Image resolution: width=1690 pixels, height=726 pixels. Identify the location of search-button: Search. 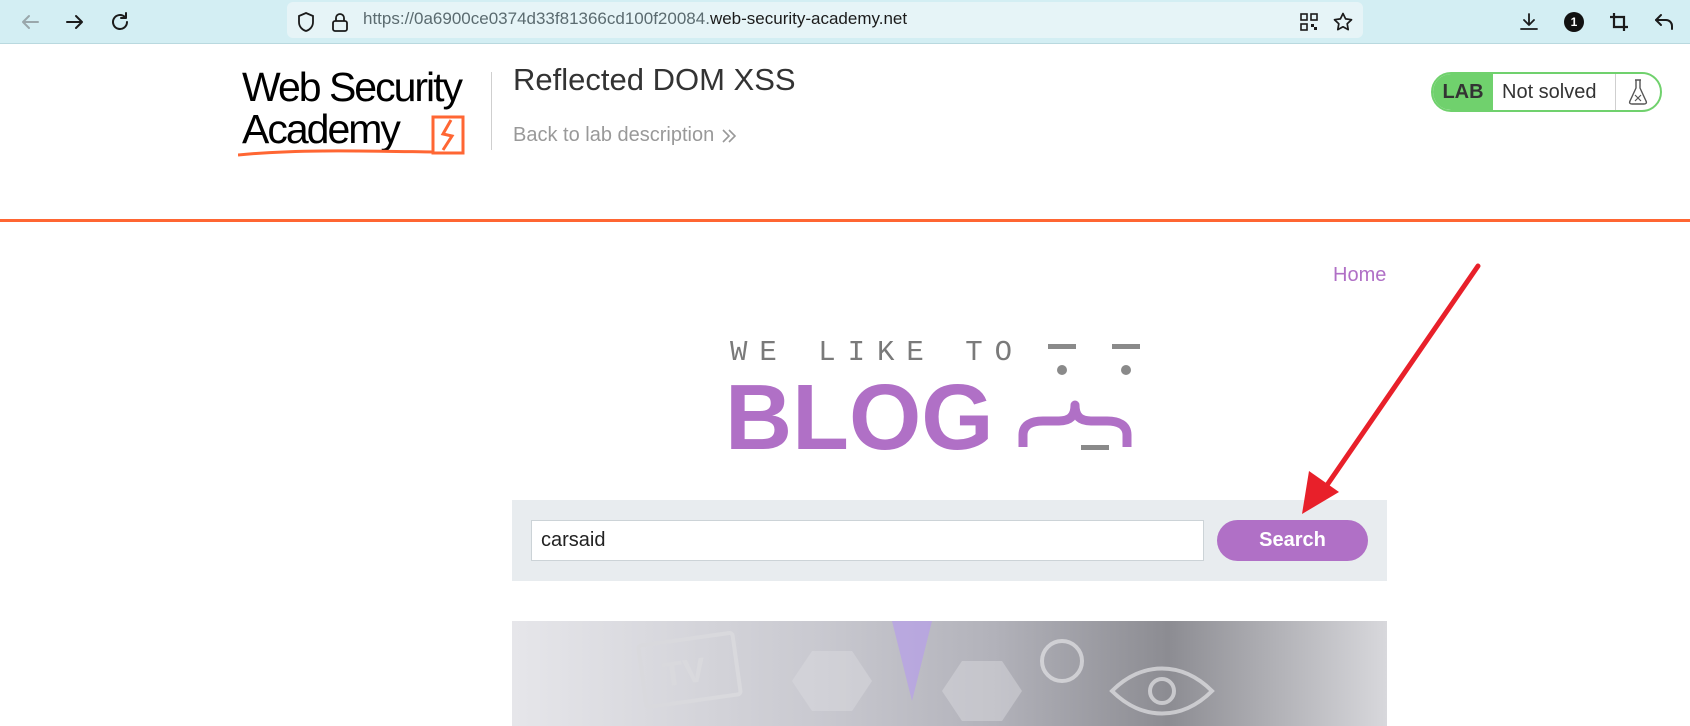
(1292, 540).